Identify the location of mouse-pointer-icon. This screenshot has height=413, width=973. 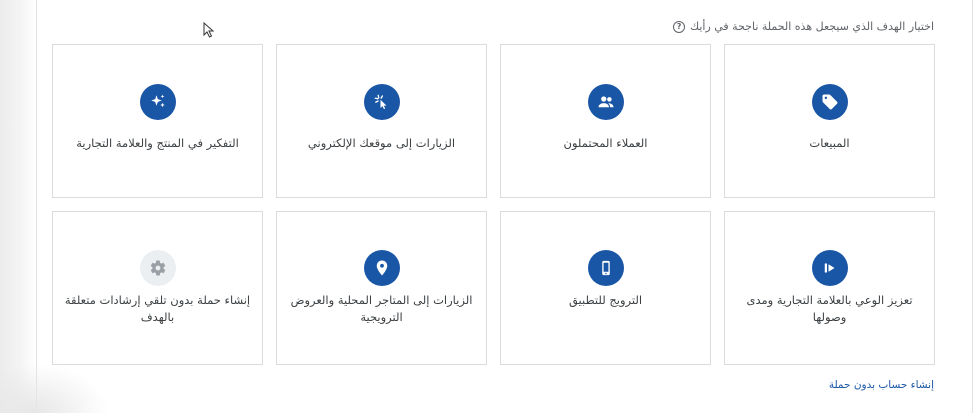
(209, 30).